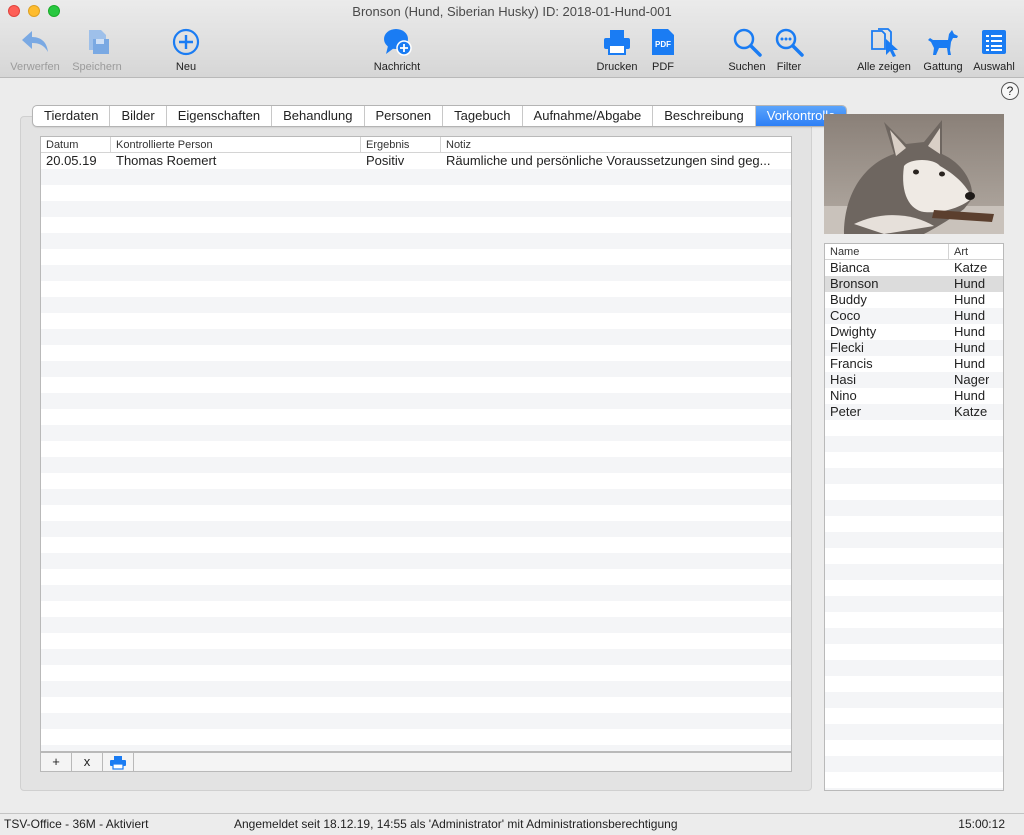 The height and width of the screenshot is (835, 1024). Describe the element at coordinates (416, 762) in the screenshot. I see `table-footer-bar: + x` at that location.